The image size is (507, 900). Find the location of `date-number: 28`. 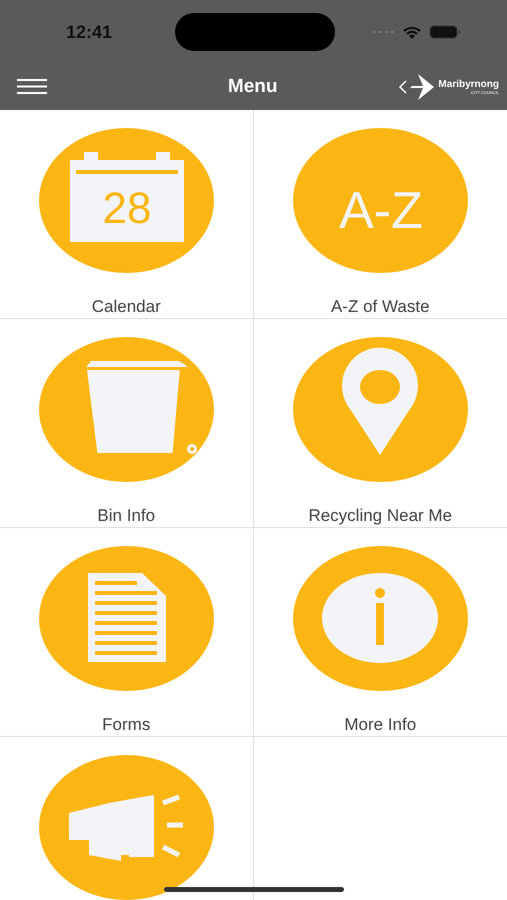

date-number: 28 is located at coordinates (127, 208).